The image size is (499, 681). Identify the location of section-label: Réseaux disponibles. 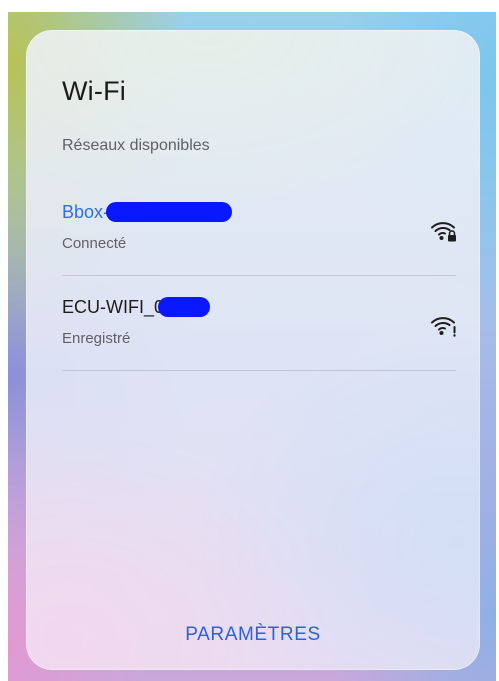
(136, 145).